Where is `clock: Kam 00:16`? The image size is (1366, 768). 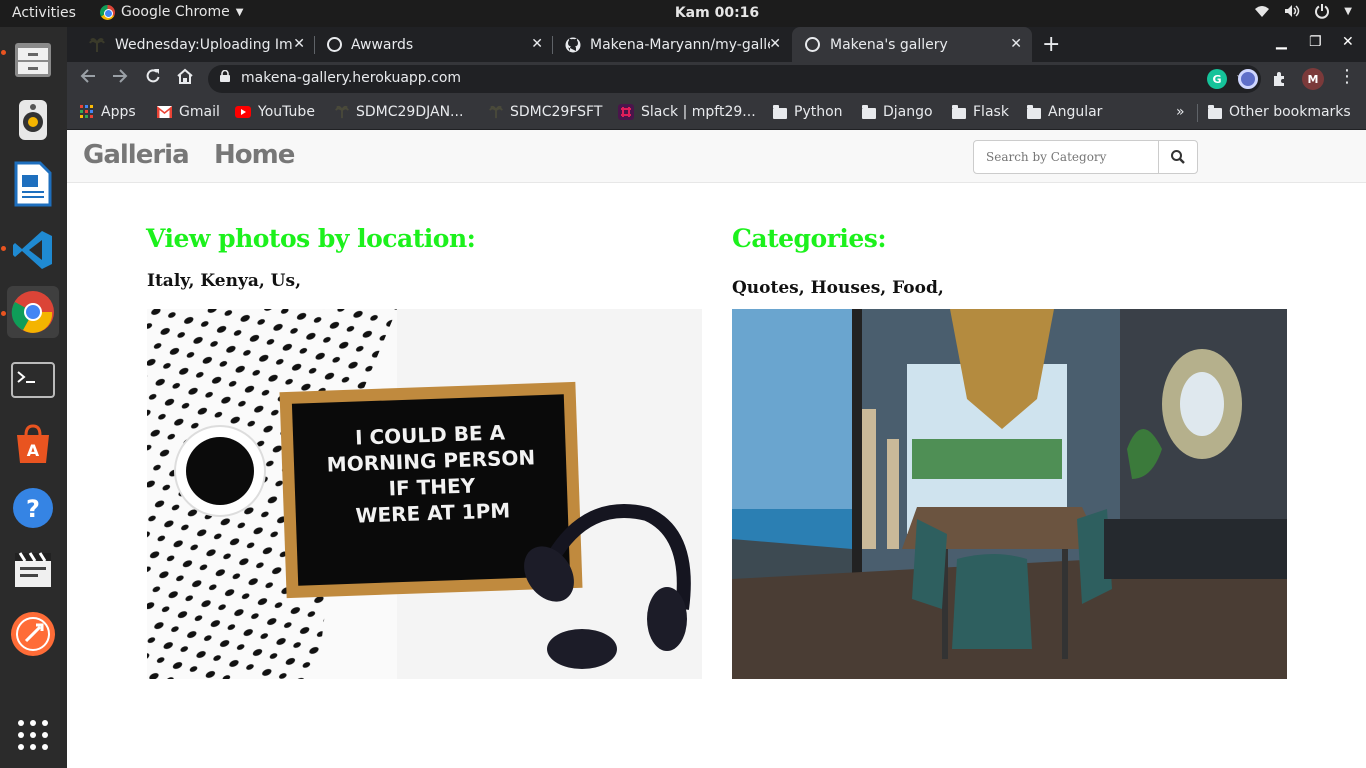 clock: Kam 00:16 is located at coordinates (683, 13).